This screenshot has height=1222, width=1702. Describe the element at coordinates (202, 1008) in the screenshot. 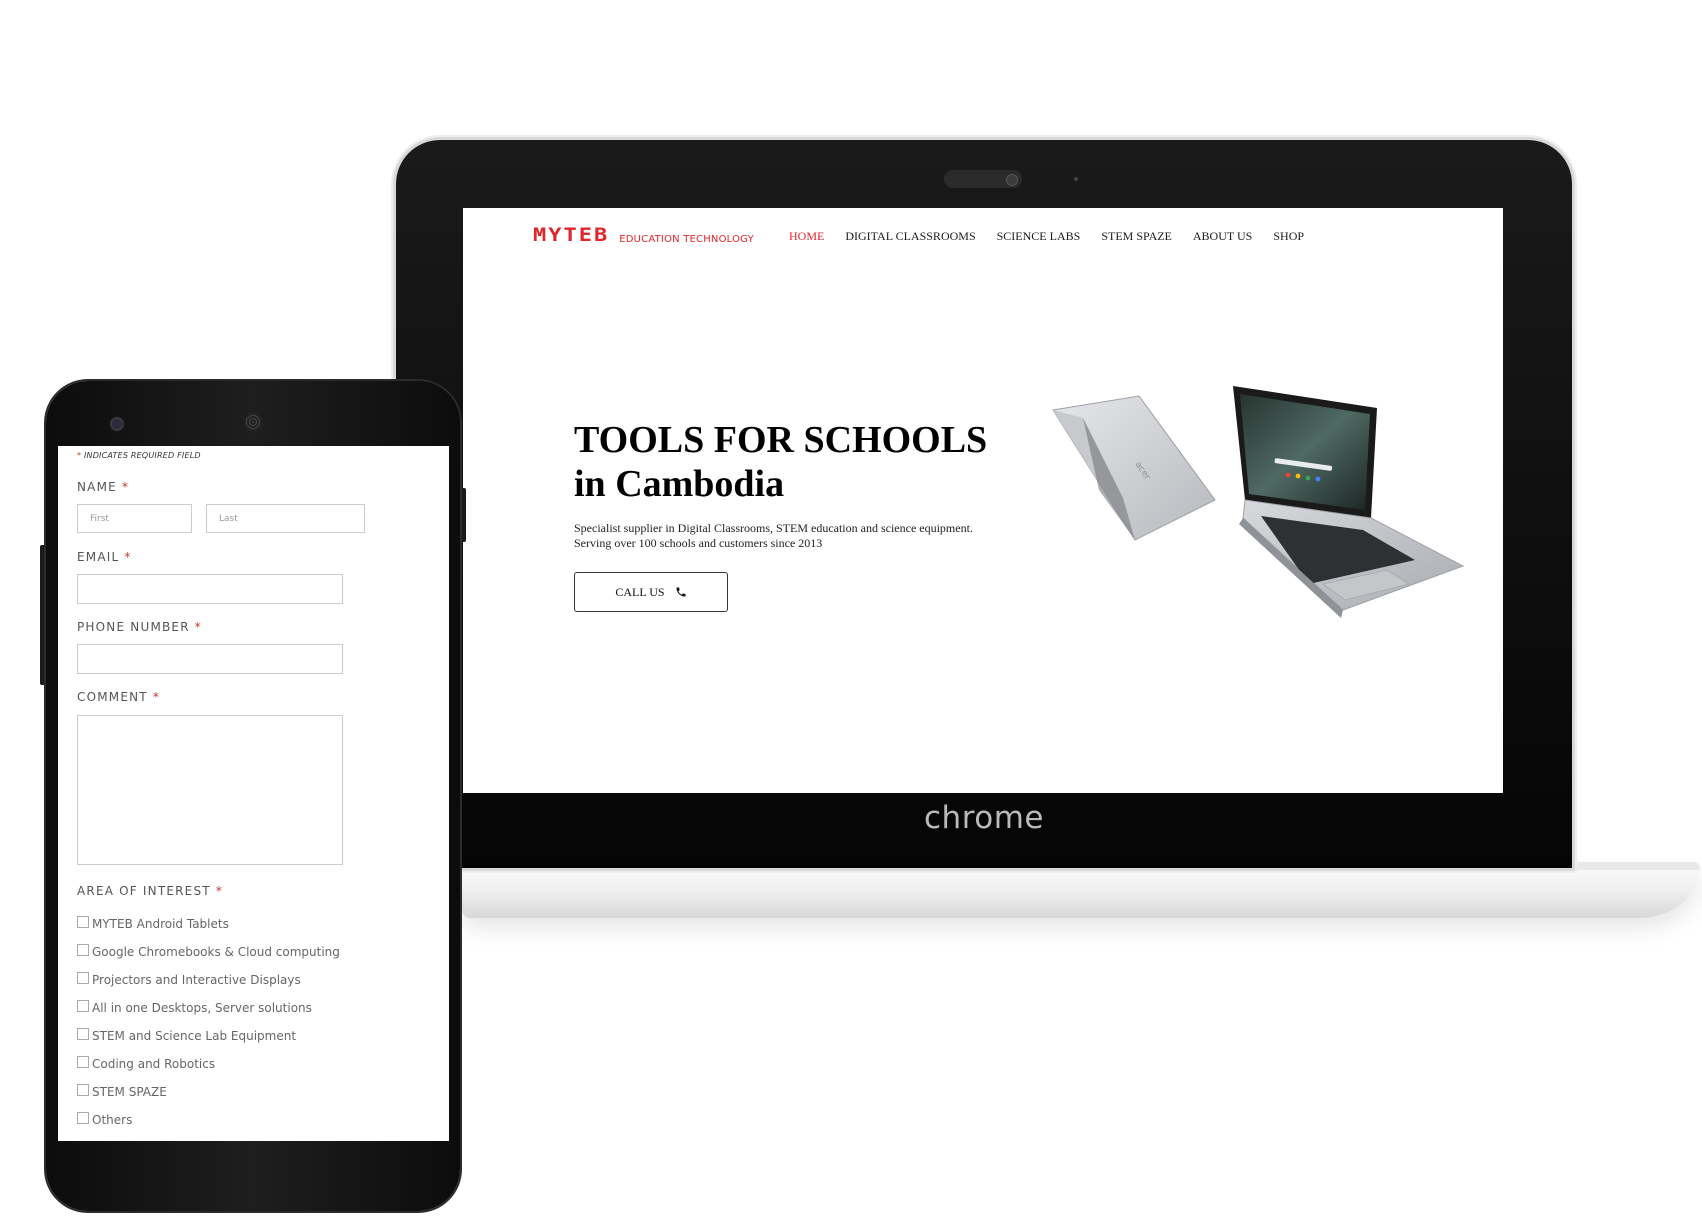

I see `checkbox-label: All in one Desktops, Server solutions` at that location.